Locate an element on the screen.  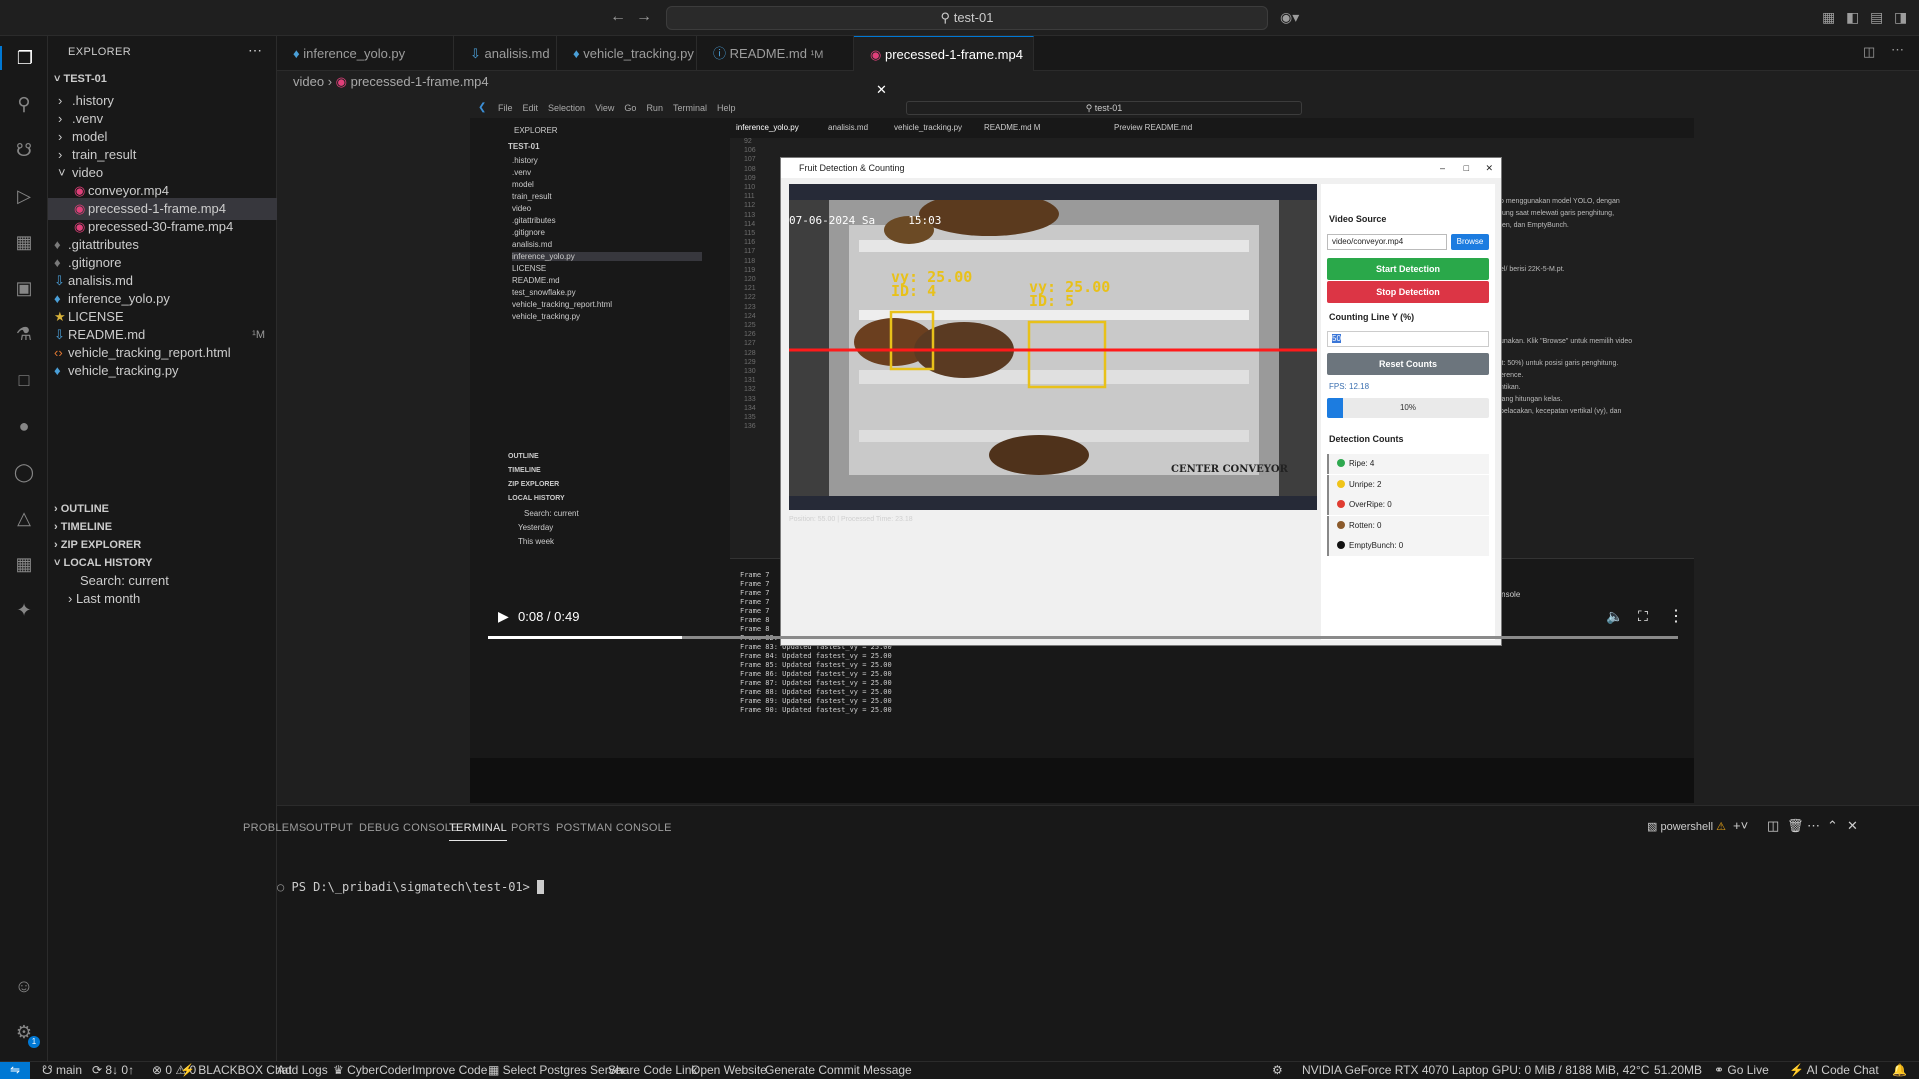
extensions-icon: ▦ is located at coordinates (24, 242).